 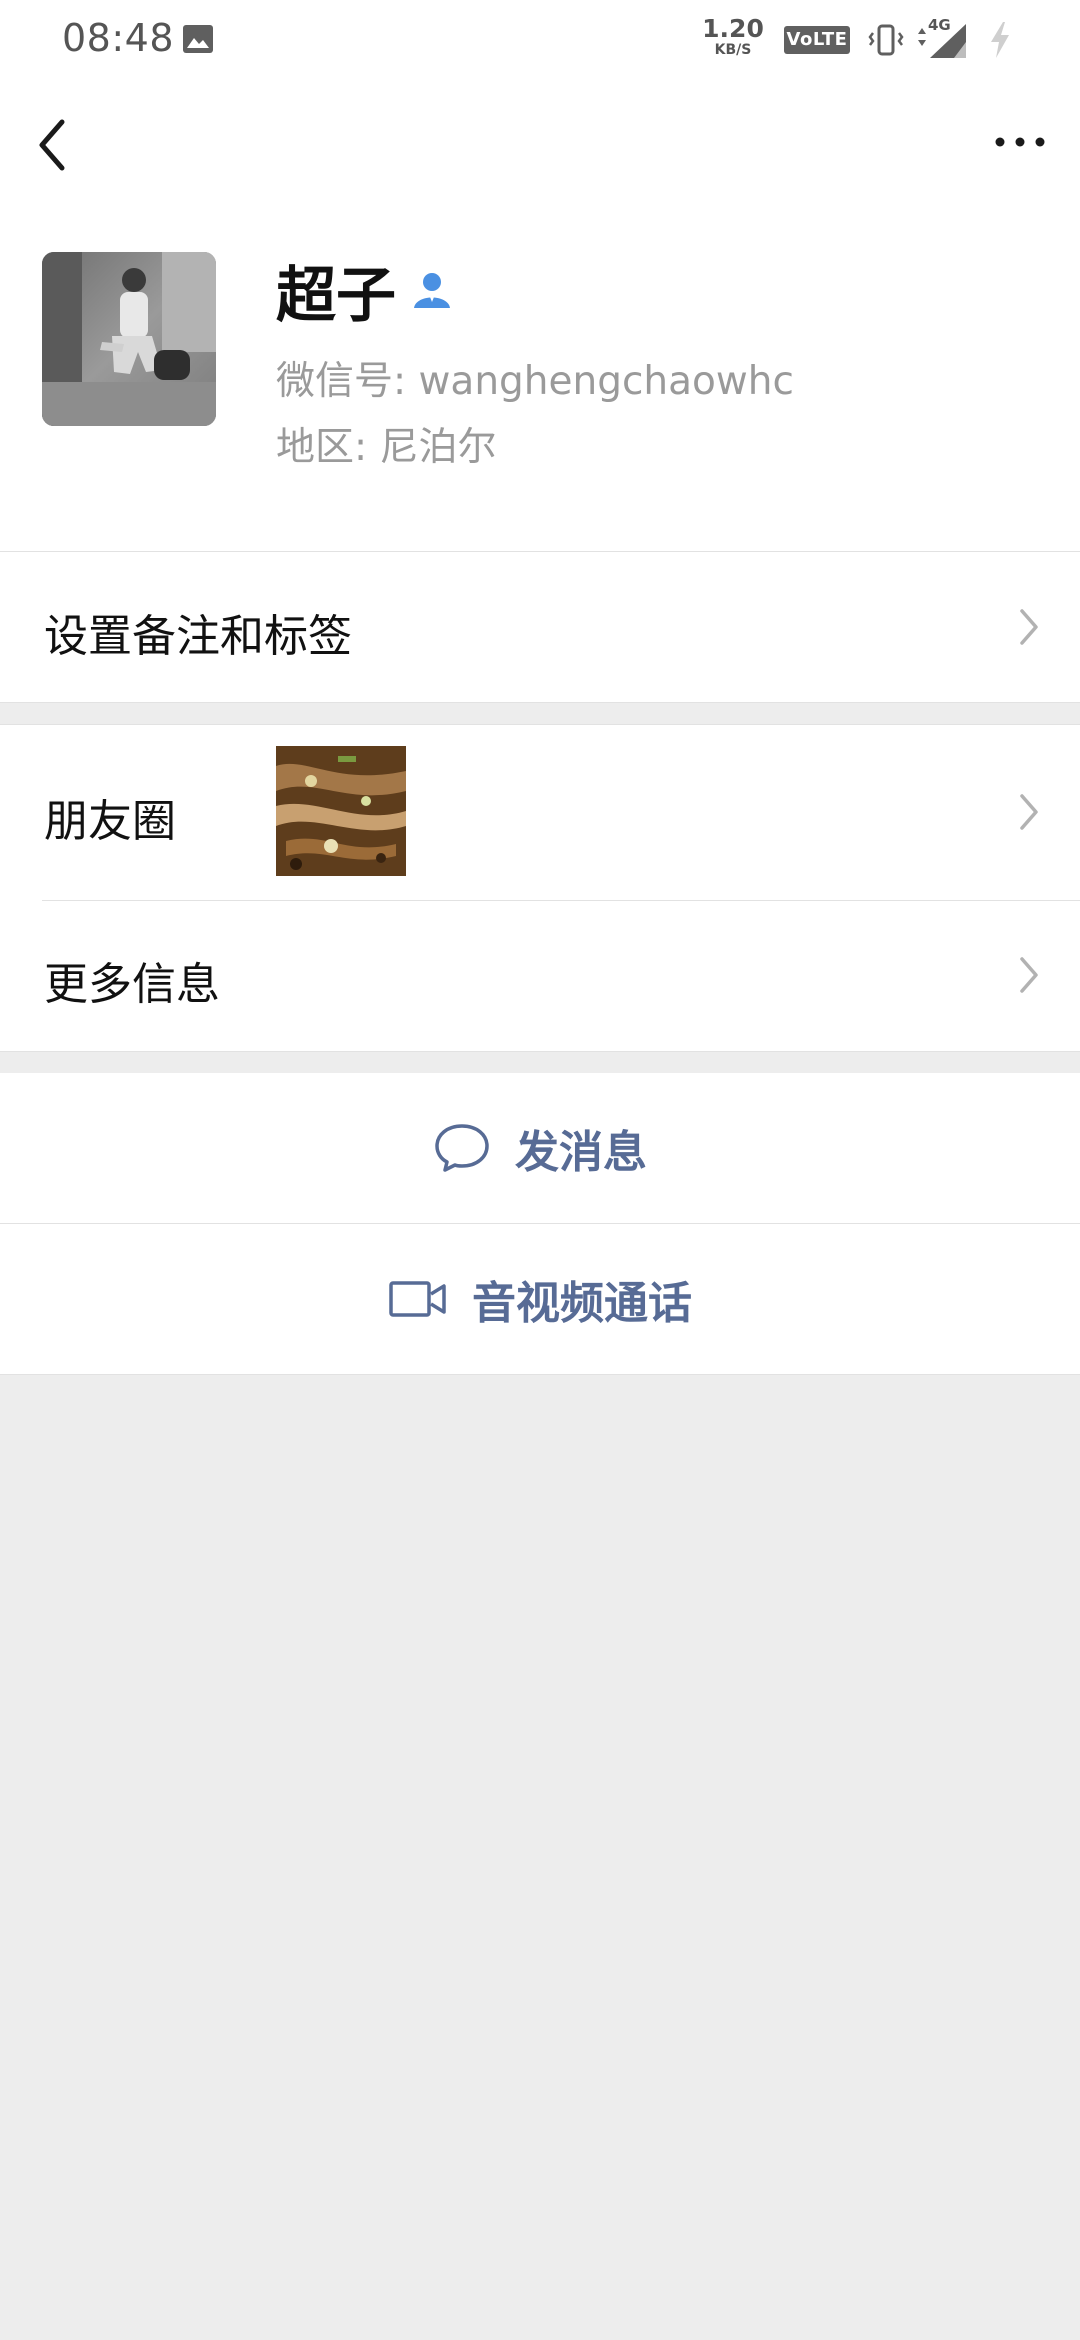 I want to click on nav-bar, so click(x=540, y=145).